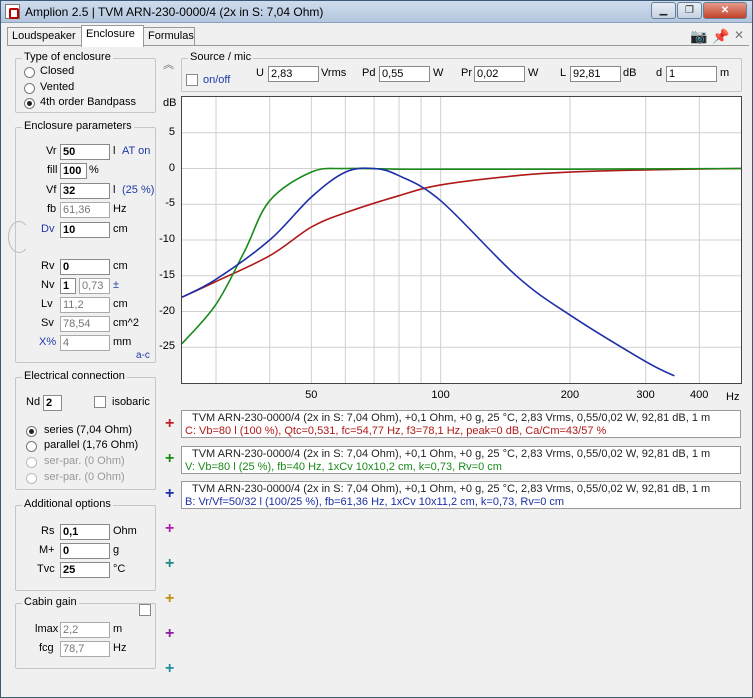  I want to click on source-title: Source / mic, so click(221, 57).